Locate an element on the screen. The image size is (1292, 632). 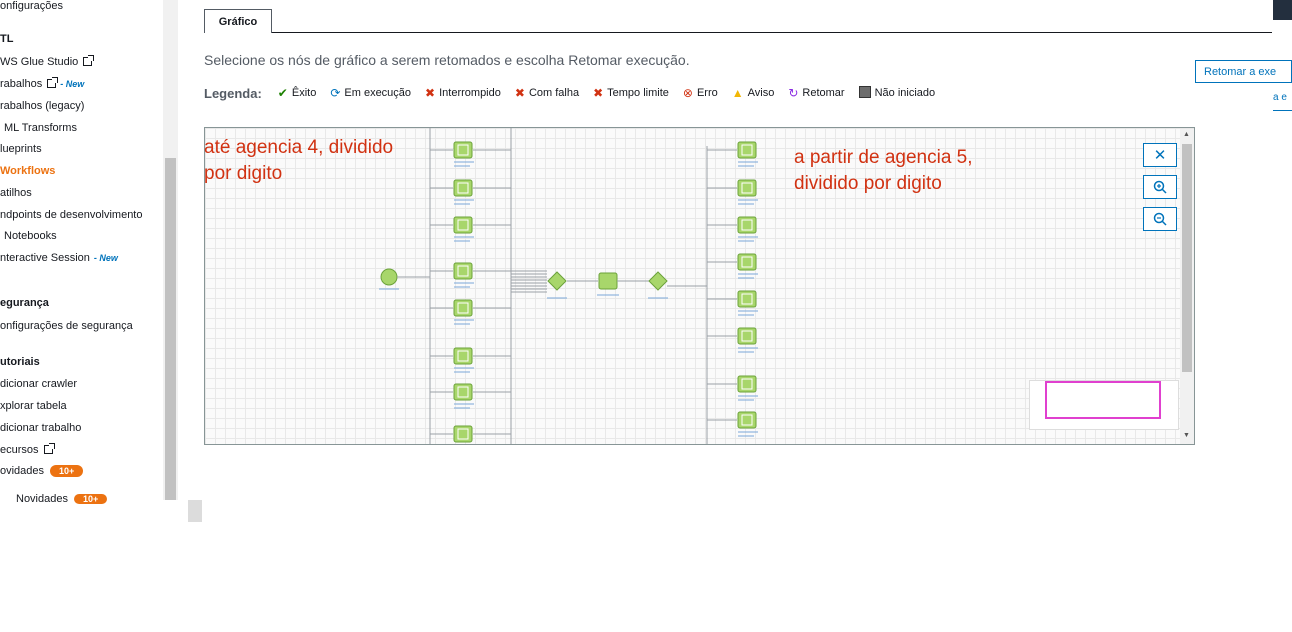
sidebar-item-label: dicionar crawler is located at coordinates (39, 384).